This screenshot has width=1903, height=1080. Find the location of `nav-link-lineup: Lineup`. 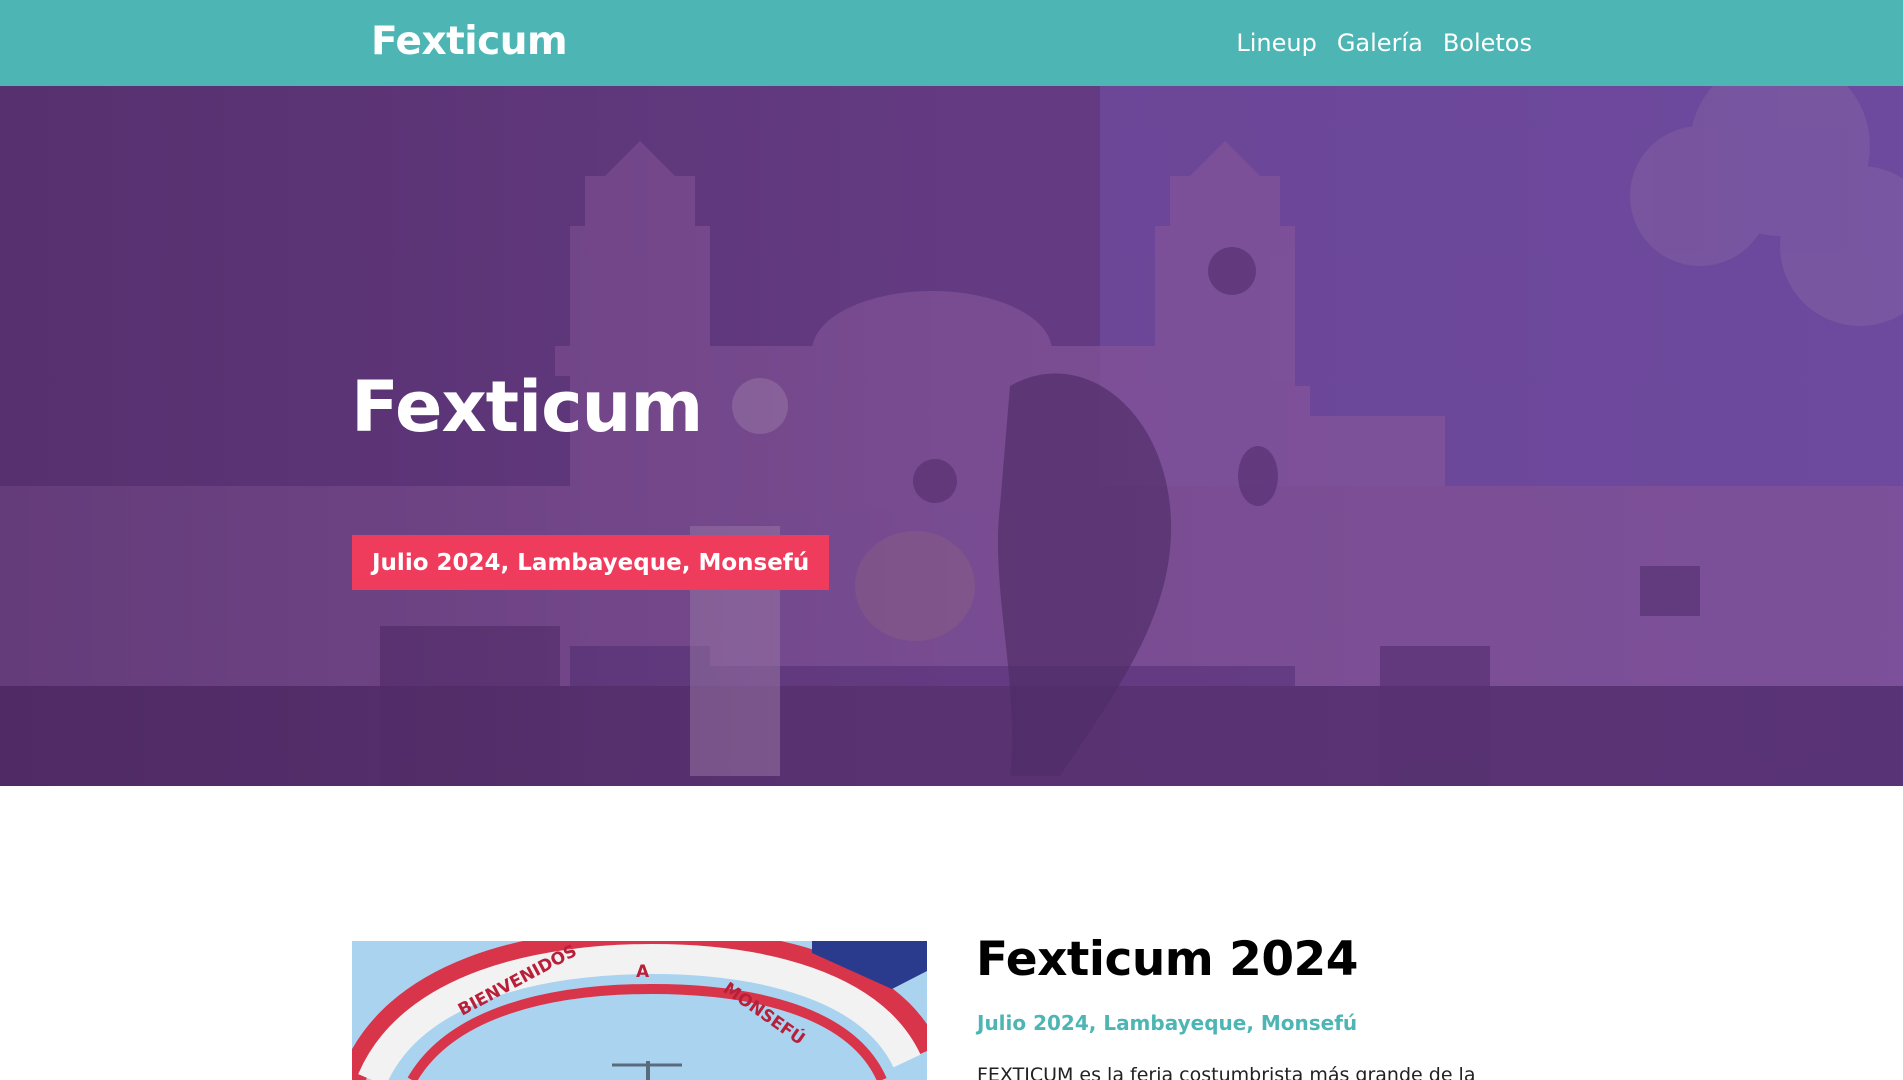

nav-link-lineup: Lineup is located at coordinates (1276, 43).